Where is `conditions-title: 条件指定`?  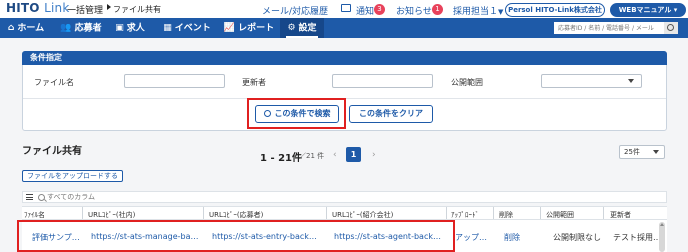
conditions-title: 条件指定 is located at coordinates (344, 58).